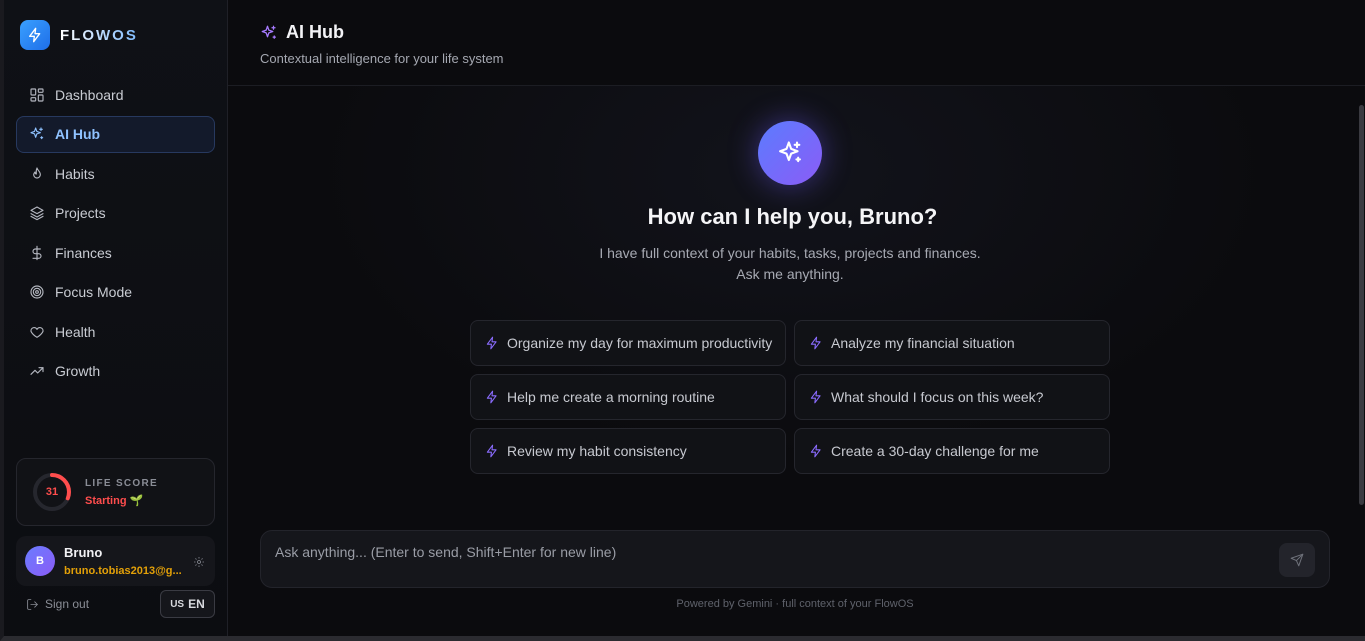 The height and width of the screenshot is (641, 1365). Describe the element at coordinates (1361, 305) in the screenshot. I see `scrollbar-thumb` at that location.